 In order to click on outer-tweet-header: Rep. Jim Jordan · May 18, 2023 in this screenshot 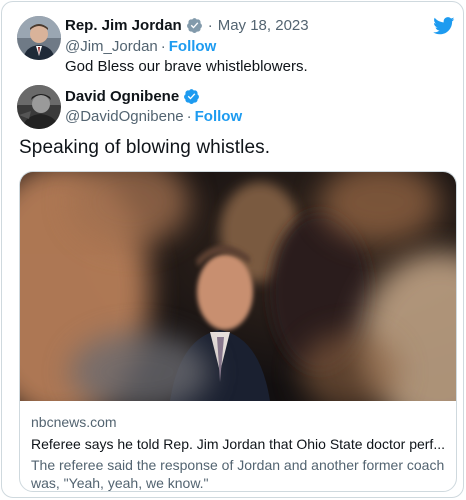, I will do `click(187, 25)`.